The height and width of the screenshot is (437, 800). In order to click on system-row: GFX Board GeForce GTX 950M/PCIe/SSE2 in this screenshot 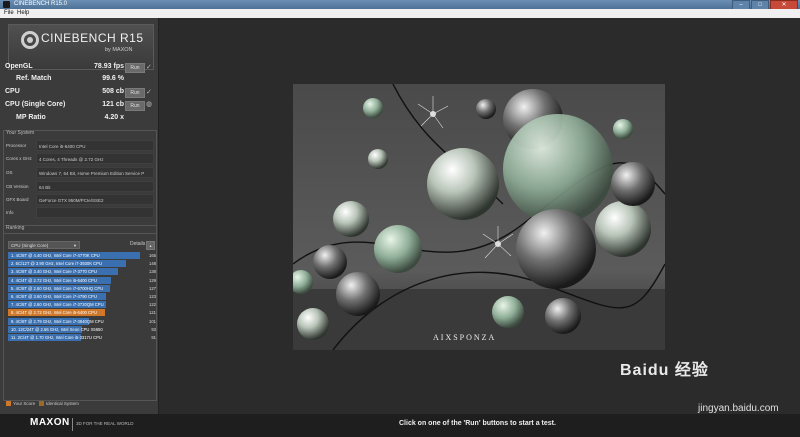, I will do `click(80, 200)`.